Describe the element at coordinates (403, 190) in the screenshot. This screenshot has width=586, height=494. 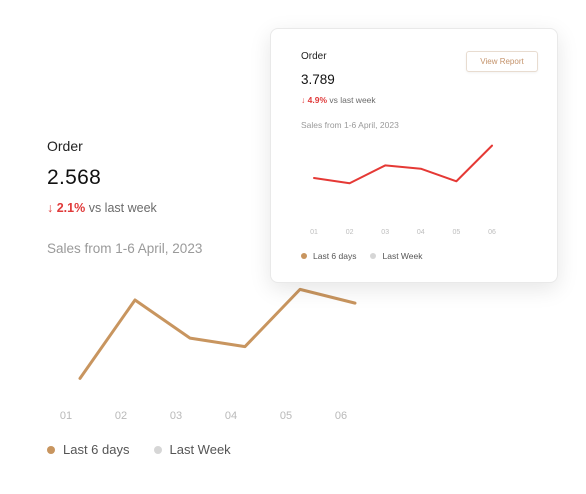
I see `popup-line-chart: 01 02 03 04 05 06` at that location.